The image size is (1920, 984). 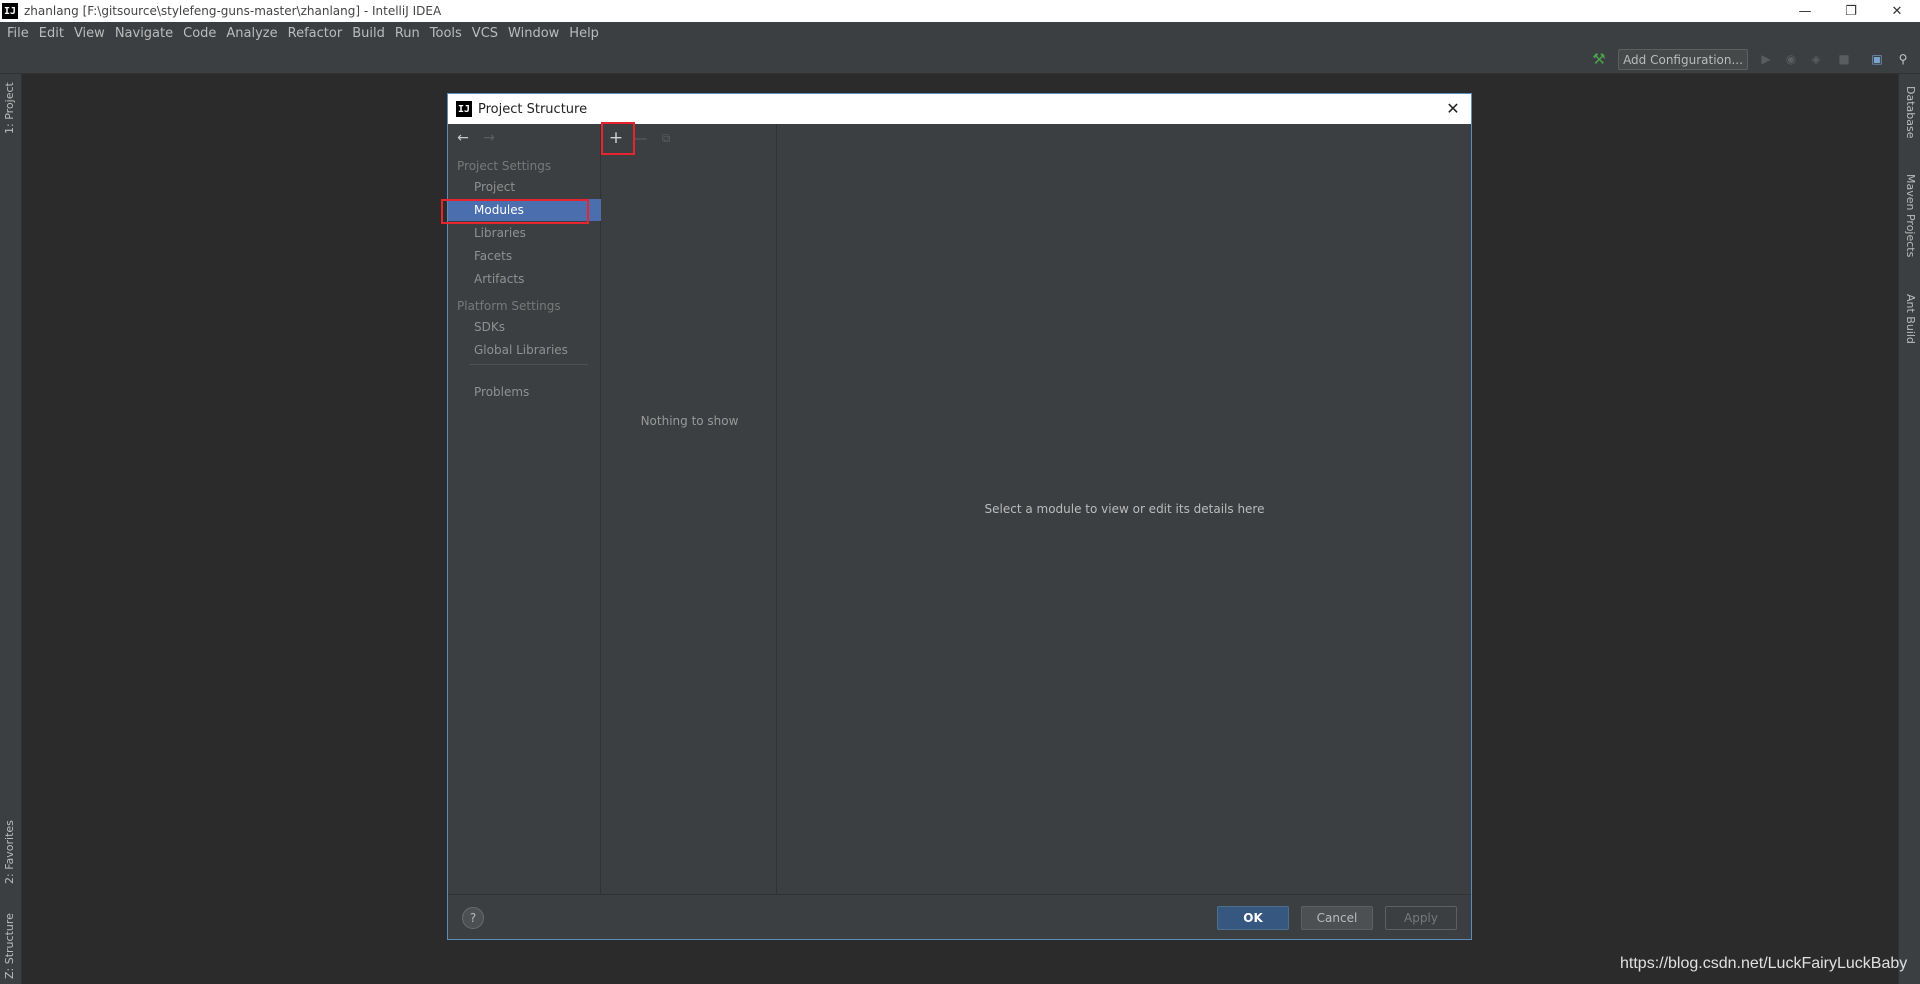 I want to click on window-controls: — ❐ ✕, so click(x=1851, y=11).